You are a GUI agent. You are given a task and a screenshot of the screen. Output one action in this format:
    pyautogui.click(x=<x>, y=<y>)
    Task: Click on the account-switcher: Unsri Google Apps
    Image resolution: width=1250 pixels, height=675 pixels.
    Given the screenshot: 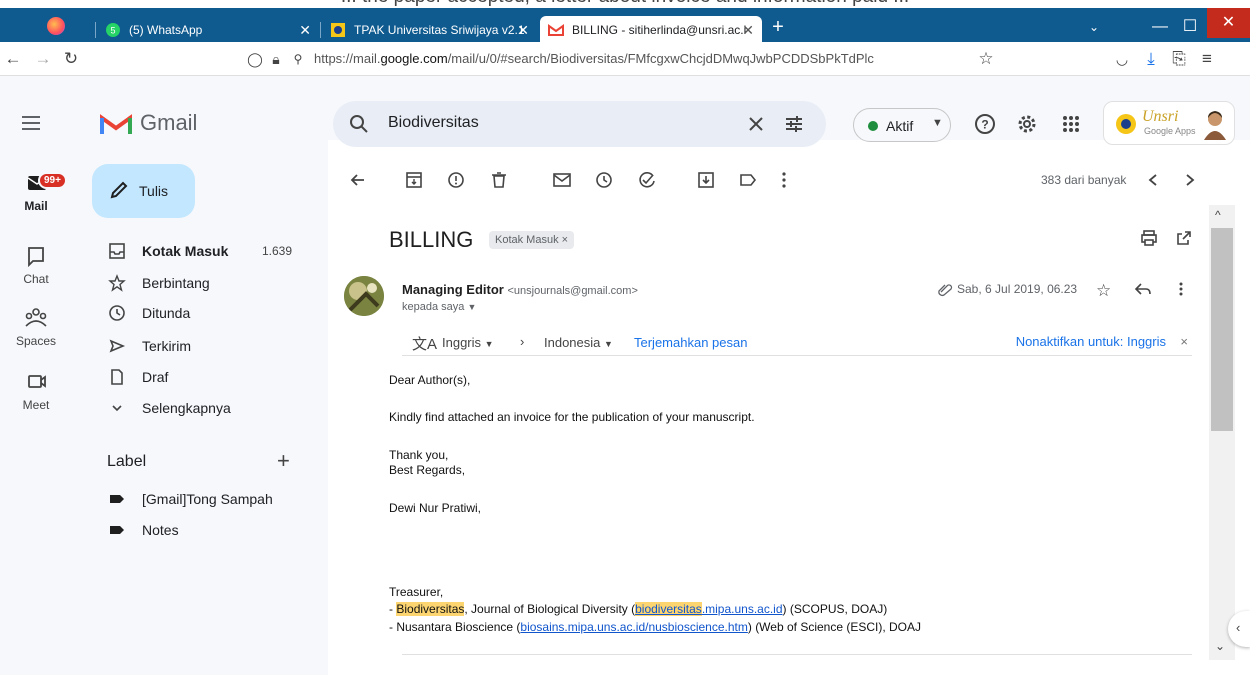 What is the action you would take?
    pyautogui.click(x=1169, y=123)
    